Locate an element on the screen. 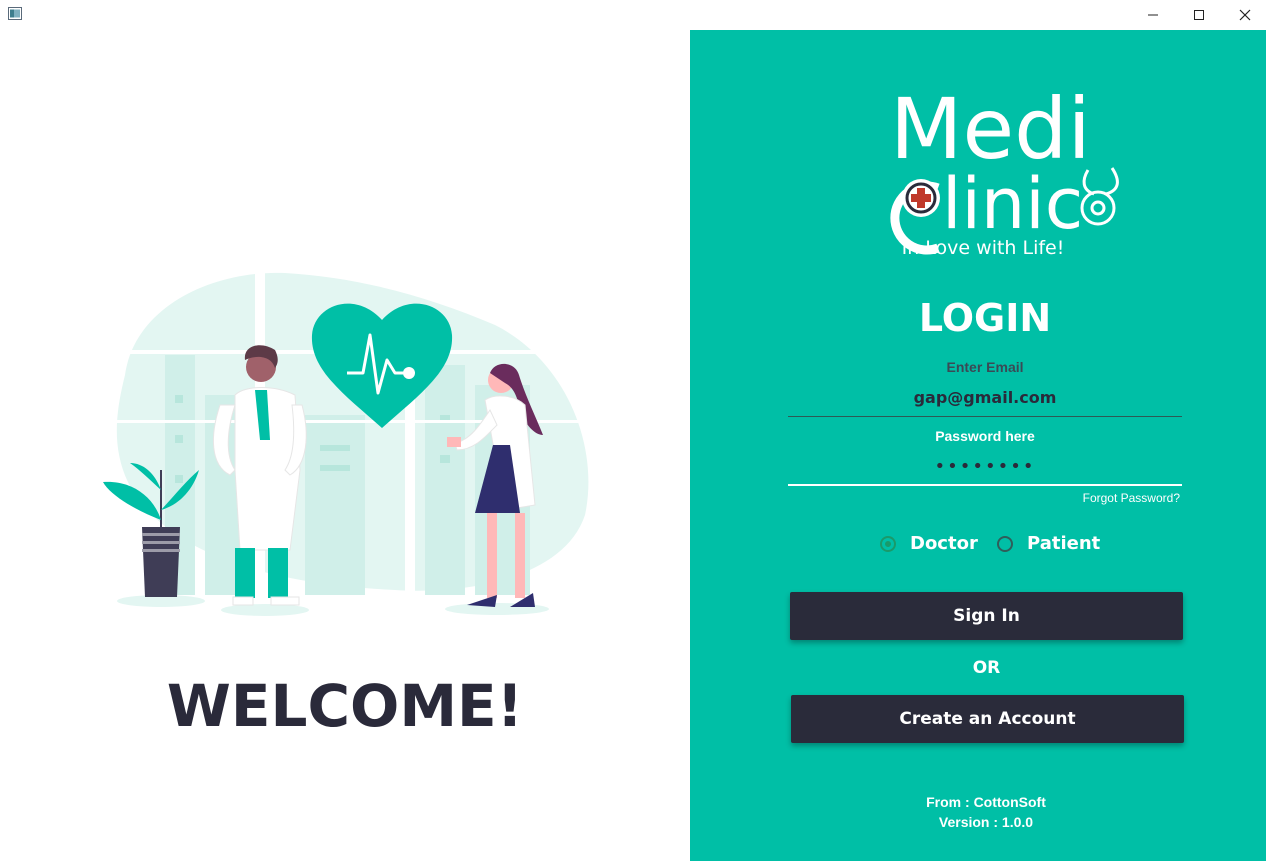 The height and width of the screenshot is (861, 1266). welcome-heading: WELCOME! is located at coordinates (345, 706).